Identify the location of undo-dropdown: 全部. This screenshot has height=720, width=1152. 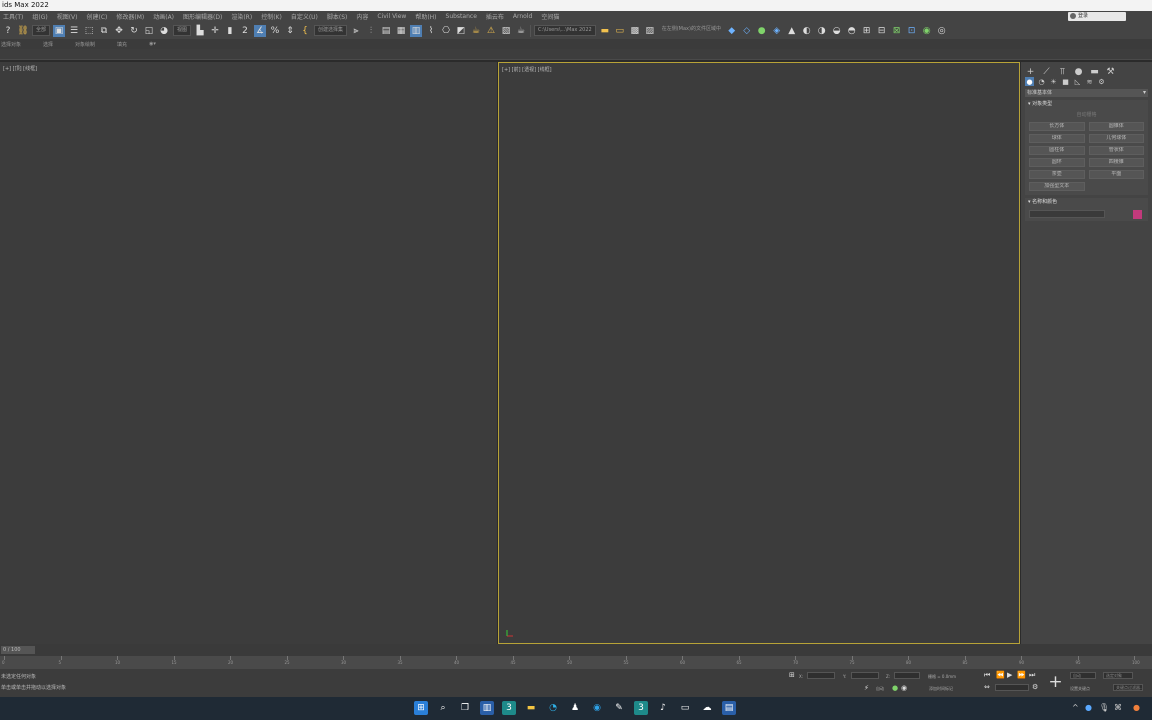
(41, 30).